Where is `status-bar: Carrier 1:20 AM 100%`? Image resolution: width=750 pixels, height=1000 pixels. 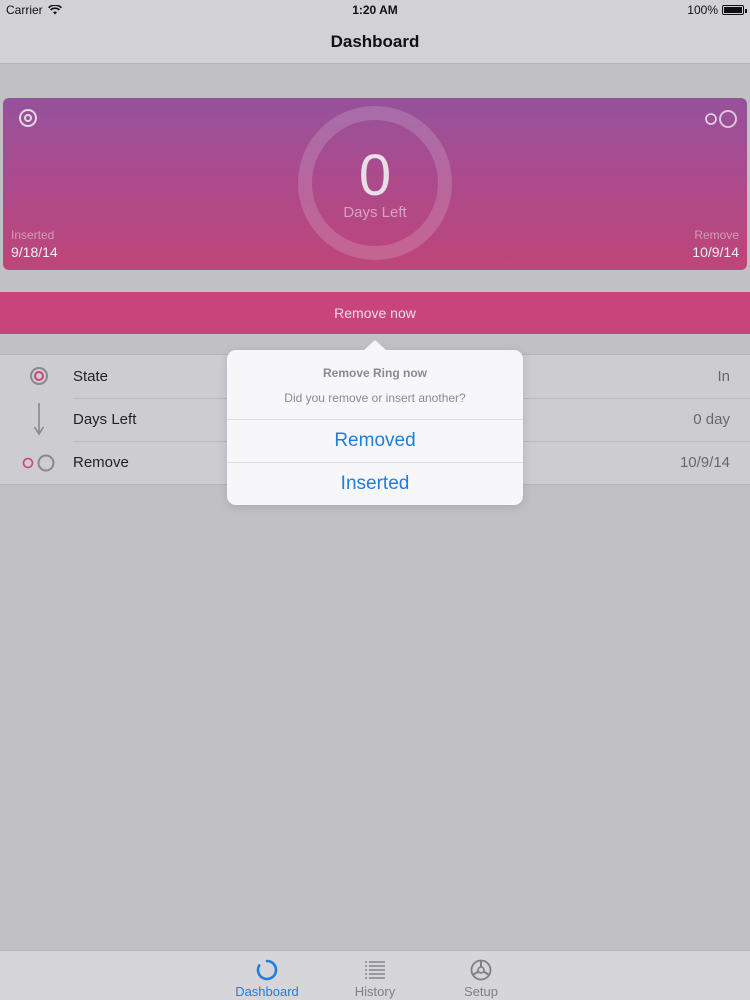
status-bar: Carrier 1:20 AM 100% is located at coordinates (375, 10).